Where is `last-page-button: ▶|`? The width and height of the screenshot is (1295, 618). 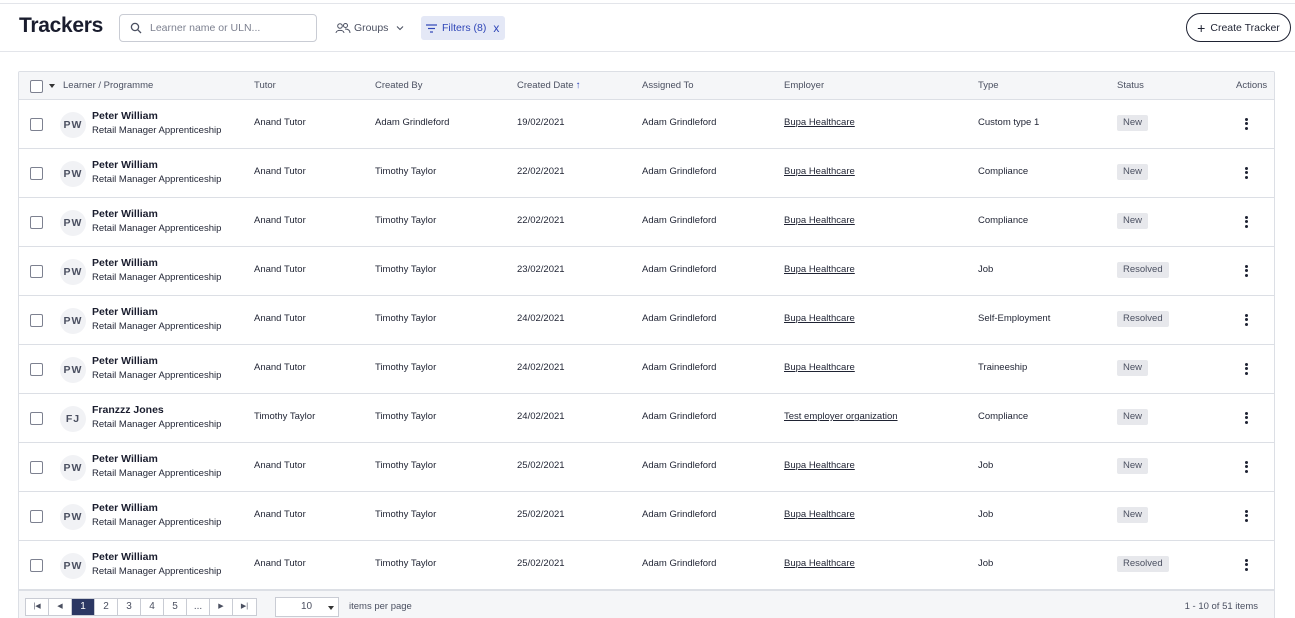
last-page-button: ▶| is located at coordinates (244, 607).